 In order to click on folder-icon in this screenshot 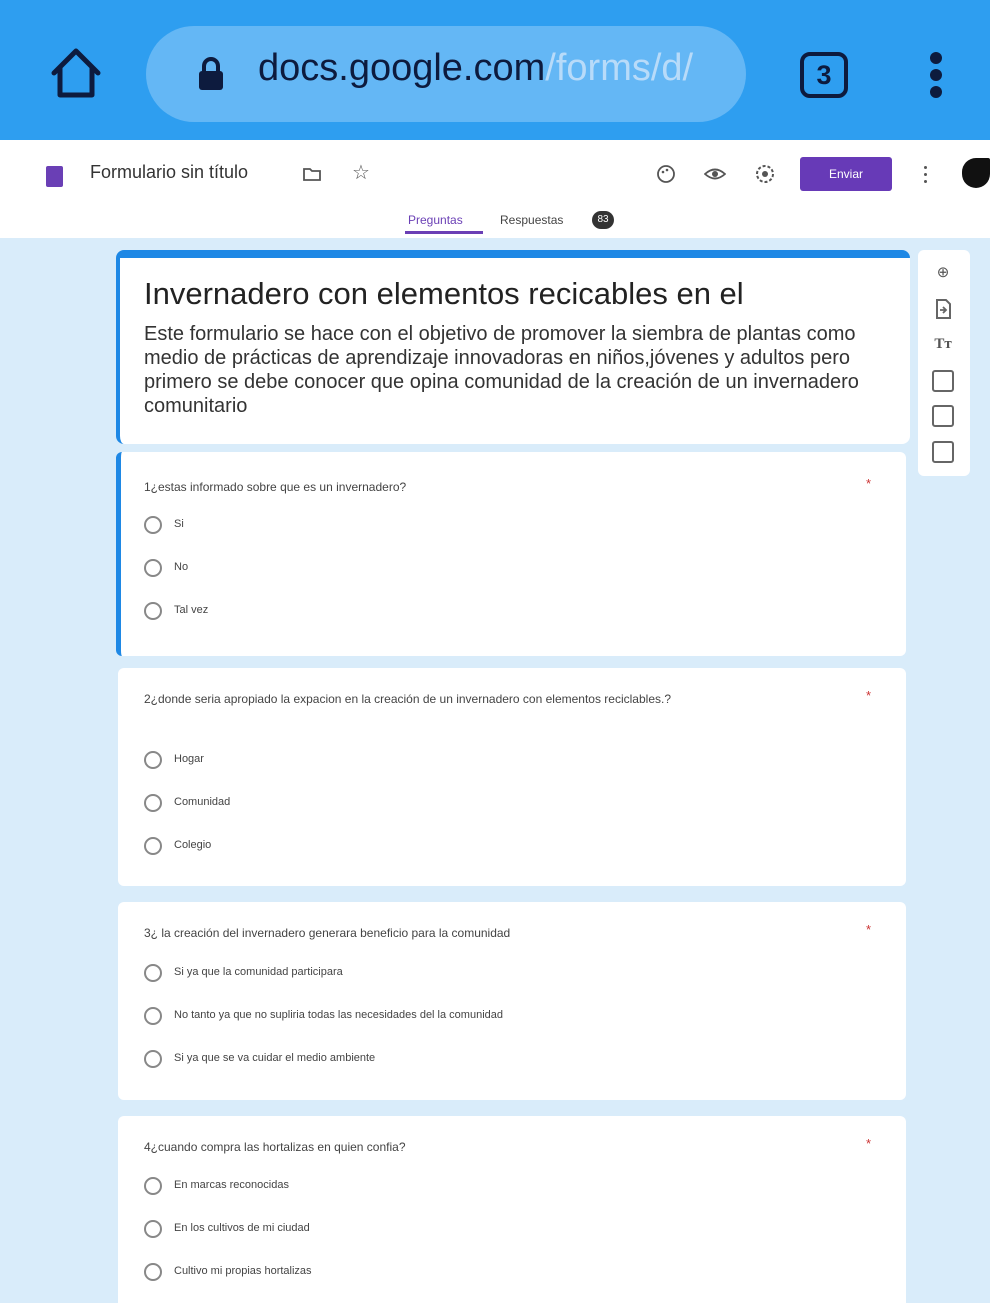, I will do `click(312, 174)`.